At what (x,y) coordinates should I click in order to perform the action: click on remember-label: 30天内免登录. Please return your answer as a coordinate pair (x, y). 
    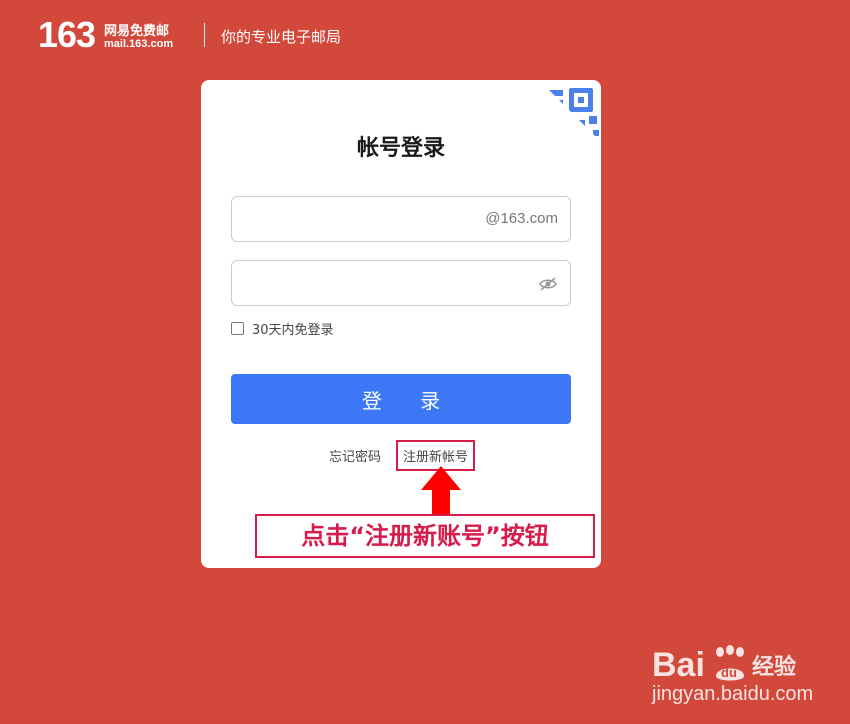
    Looking at the image, I should click on (293, 330).